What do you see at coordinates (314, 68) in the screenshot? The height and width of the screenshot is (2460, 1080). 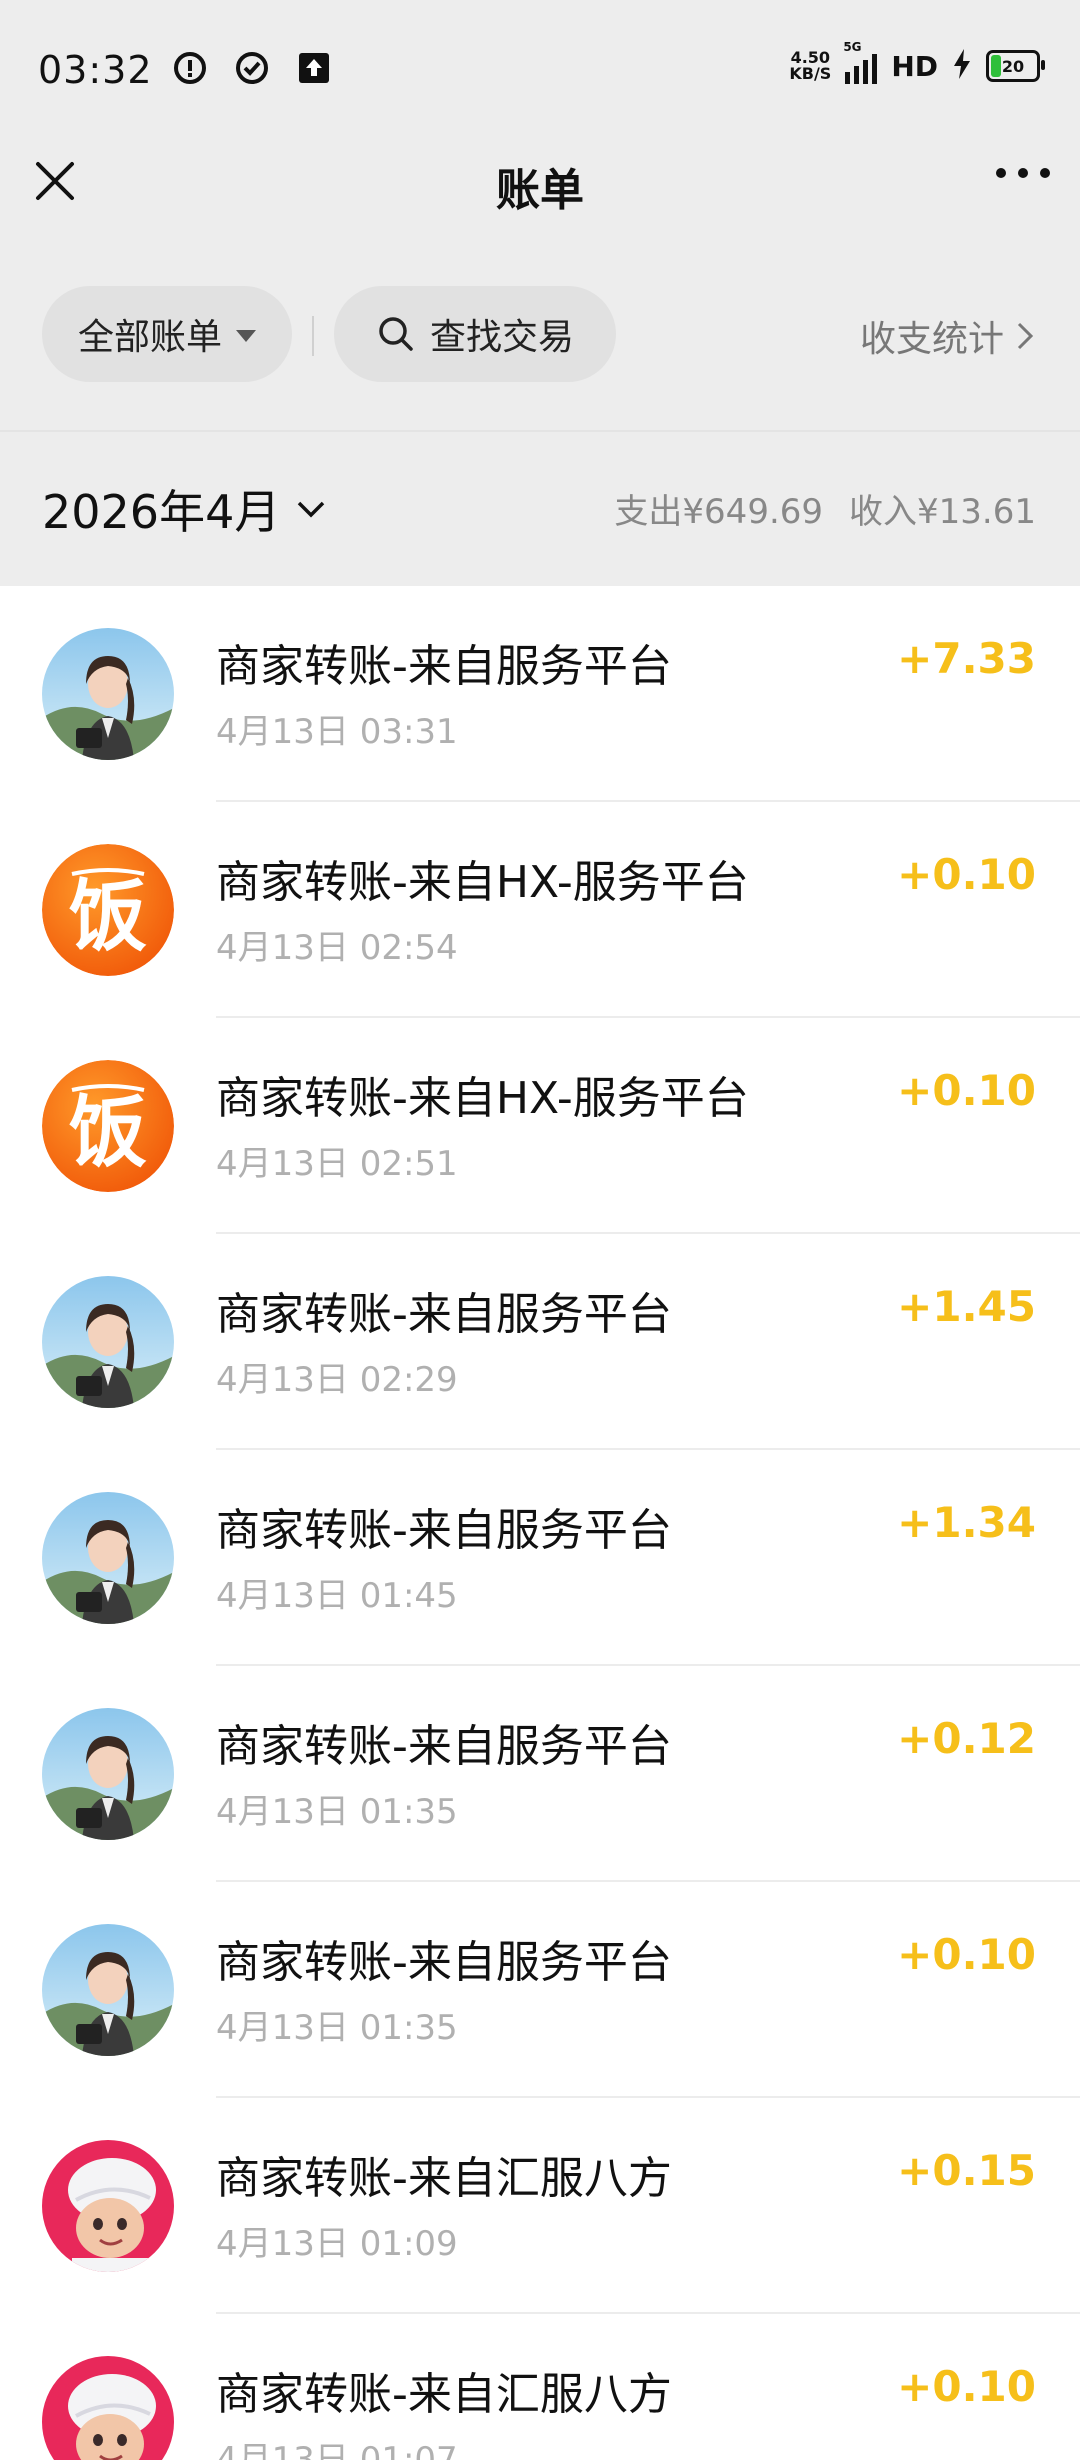 I see `upload-icon` at bounding box center [314, 68].